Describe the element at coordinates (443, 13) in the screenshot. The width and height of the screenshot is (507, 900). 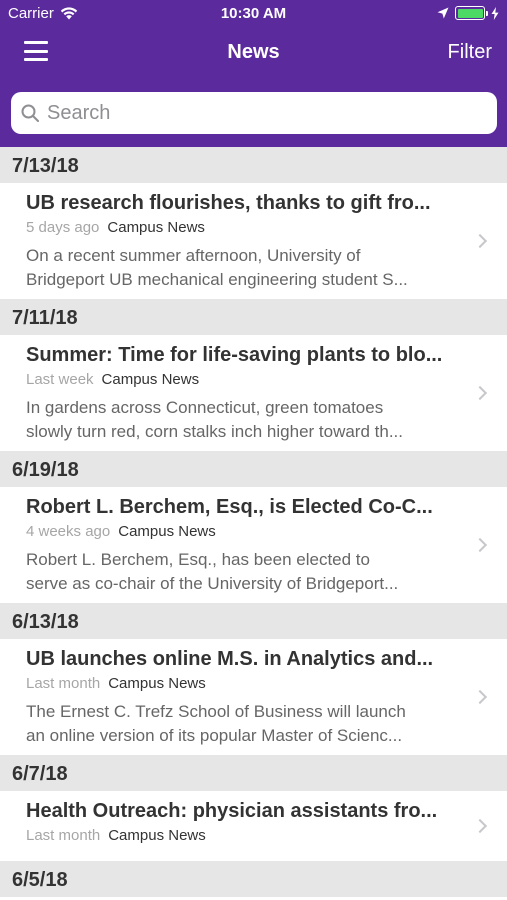
I see `location-arrow-icon` at that location.